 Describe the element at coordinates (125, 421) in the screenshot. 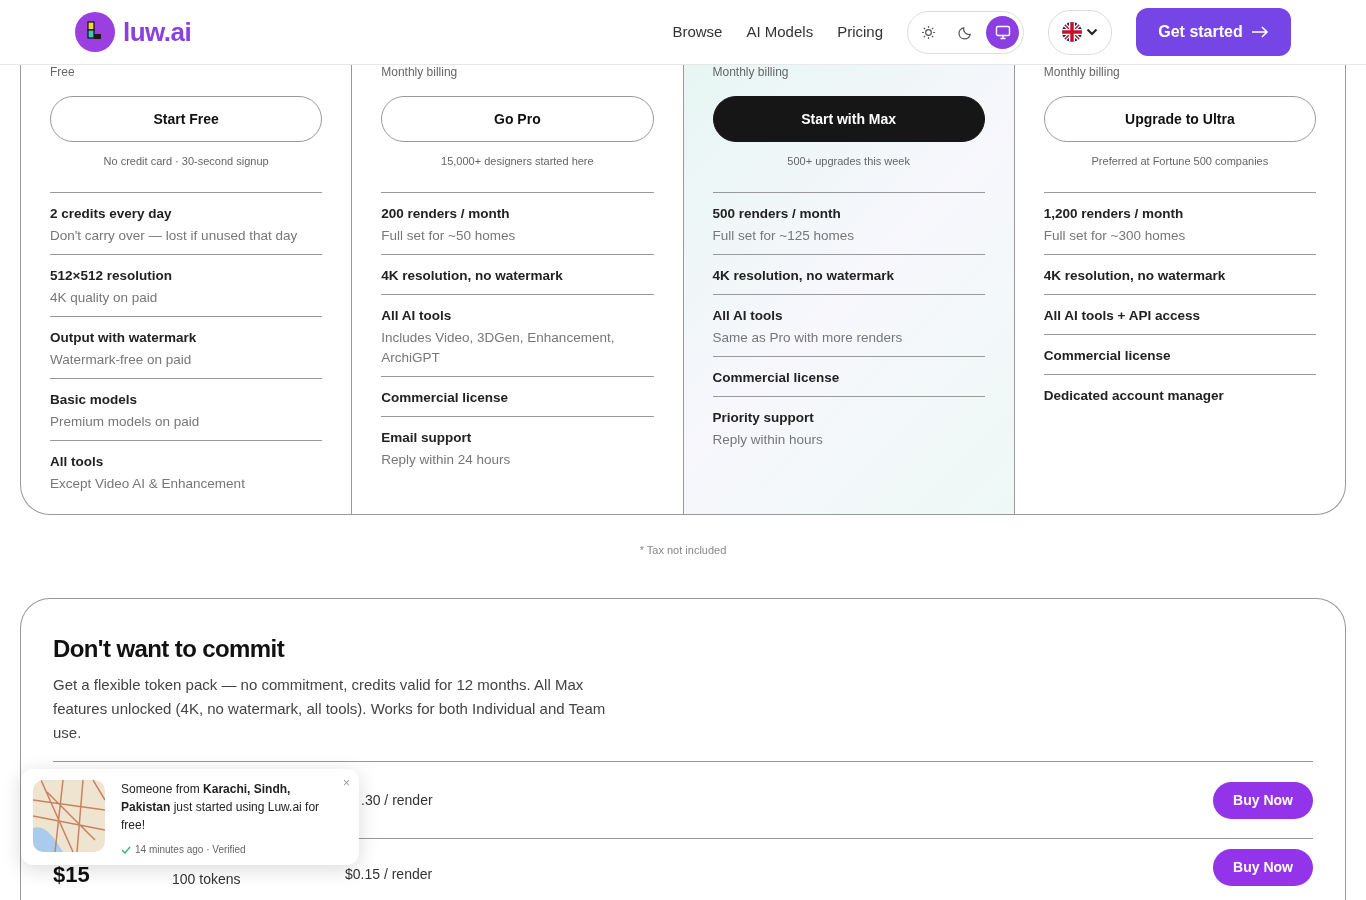

I see `feature-detail: Premium models on paid` at that location.